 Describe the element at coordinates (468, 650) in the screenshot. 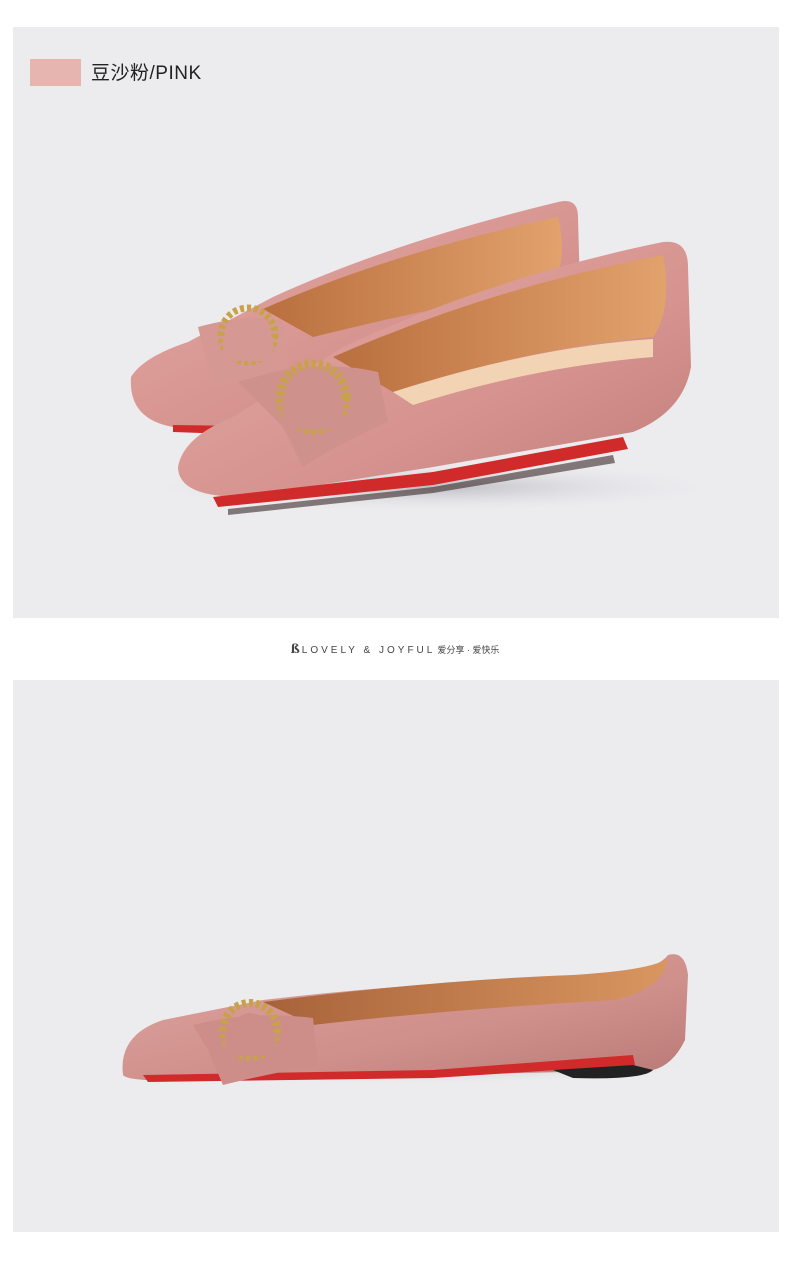

I see `tagline-chinese: 爱分享 · 爱快乐` at that location.